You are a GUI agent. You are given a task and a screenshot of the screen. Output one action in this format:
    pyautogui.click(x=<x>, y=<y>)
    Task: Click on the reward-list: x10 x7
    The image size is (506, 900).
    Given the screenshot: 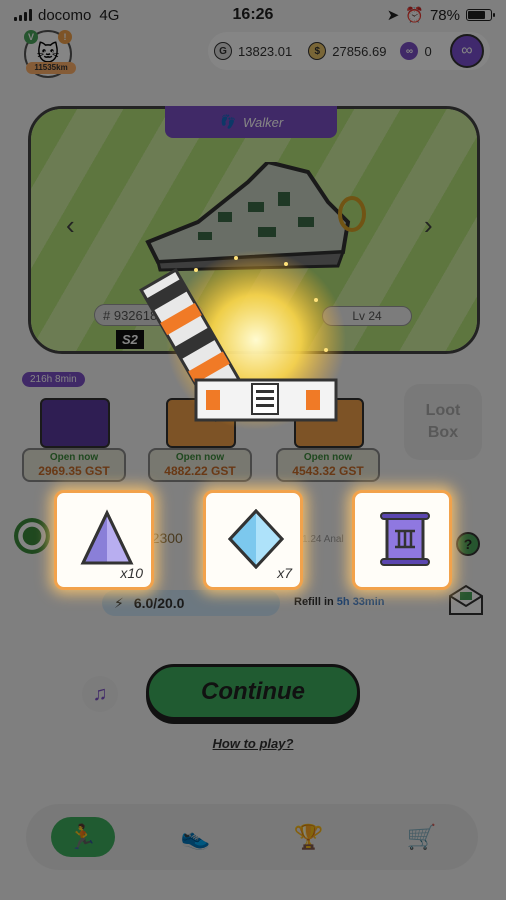 What is the action you would take?
    pyautogui.click(x=253, y=541)
    